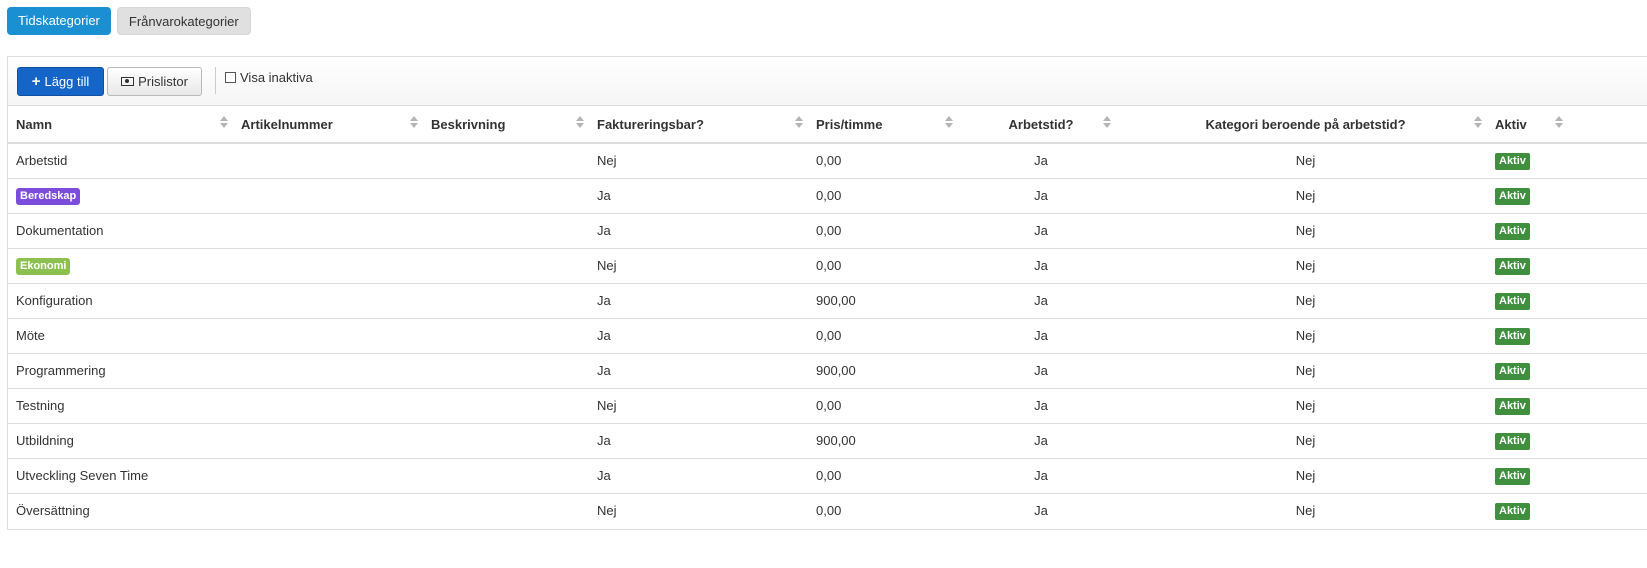 The width and height of the screenshot is (1647, 568). Describe the element at coordinates (698, 406) in the screenshot. I see `cell-billable: Nej` at that location.